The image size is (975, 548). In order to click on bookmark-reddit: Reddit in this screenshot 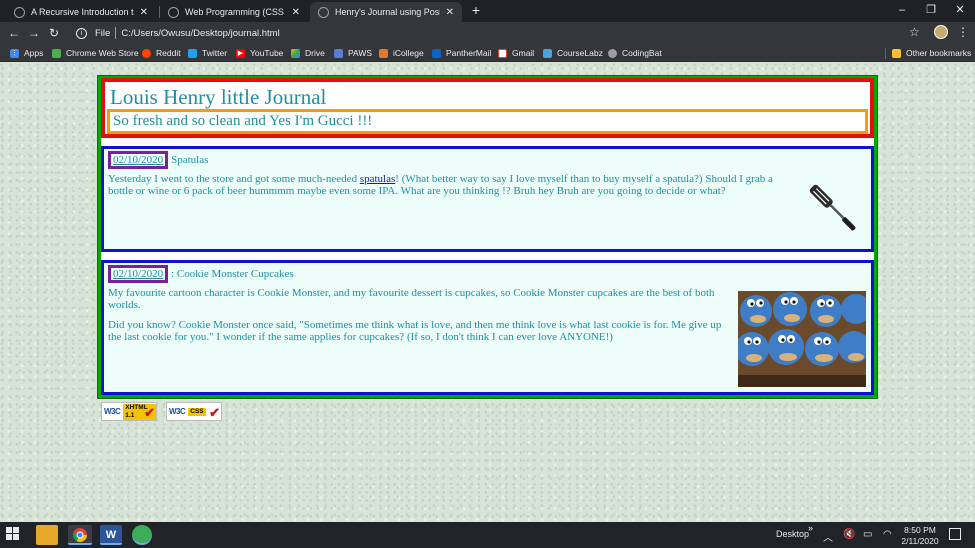, I will do `click(161, 53)`.